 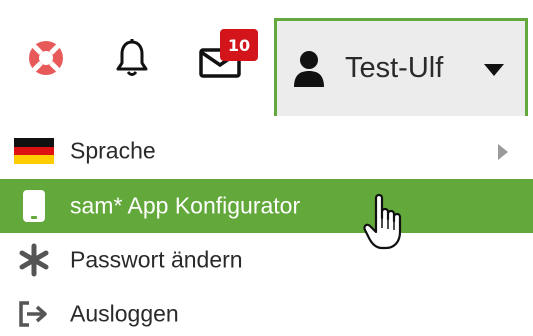 I want to click on user-menu-button: Test-Ulf, so click(x=401, y=67).